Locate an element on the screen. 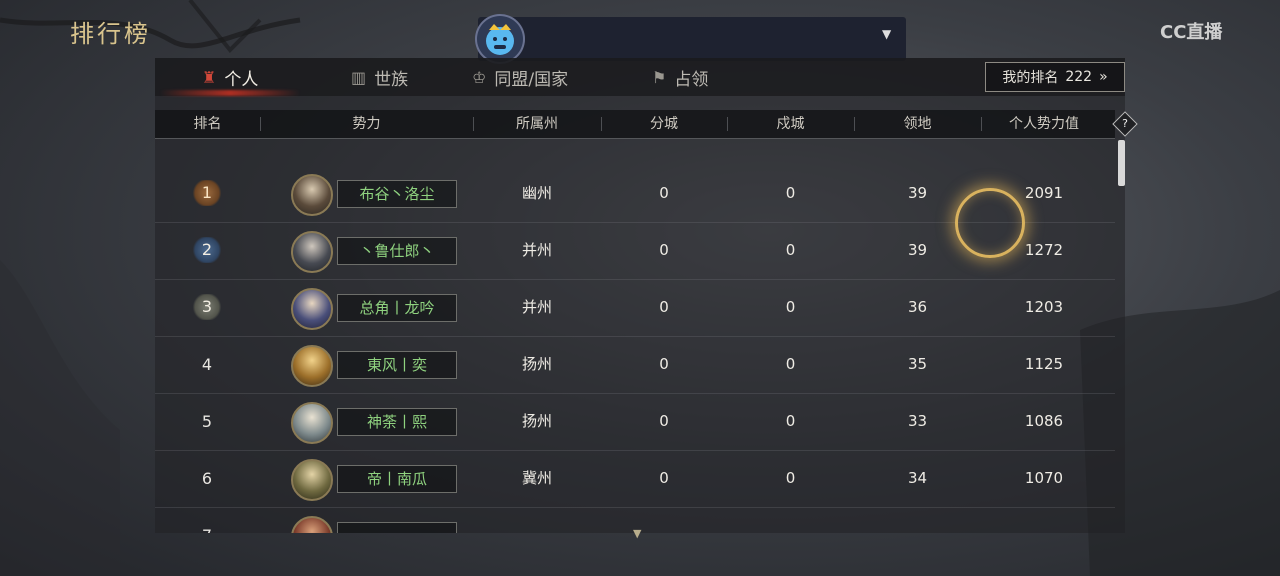 This screenshot has width=1280, height=576. tab-label: 同盟/国家 is located at coordinates (531, 79).